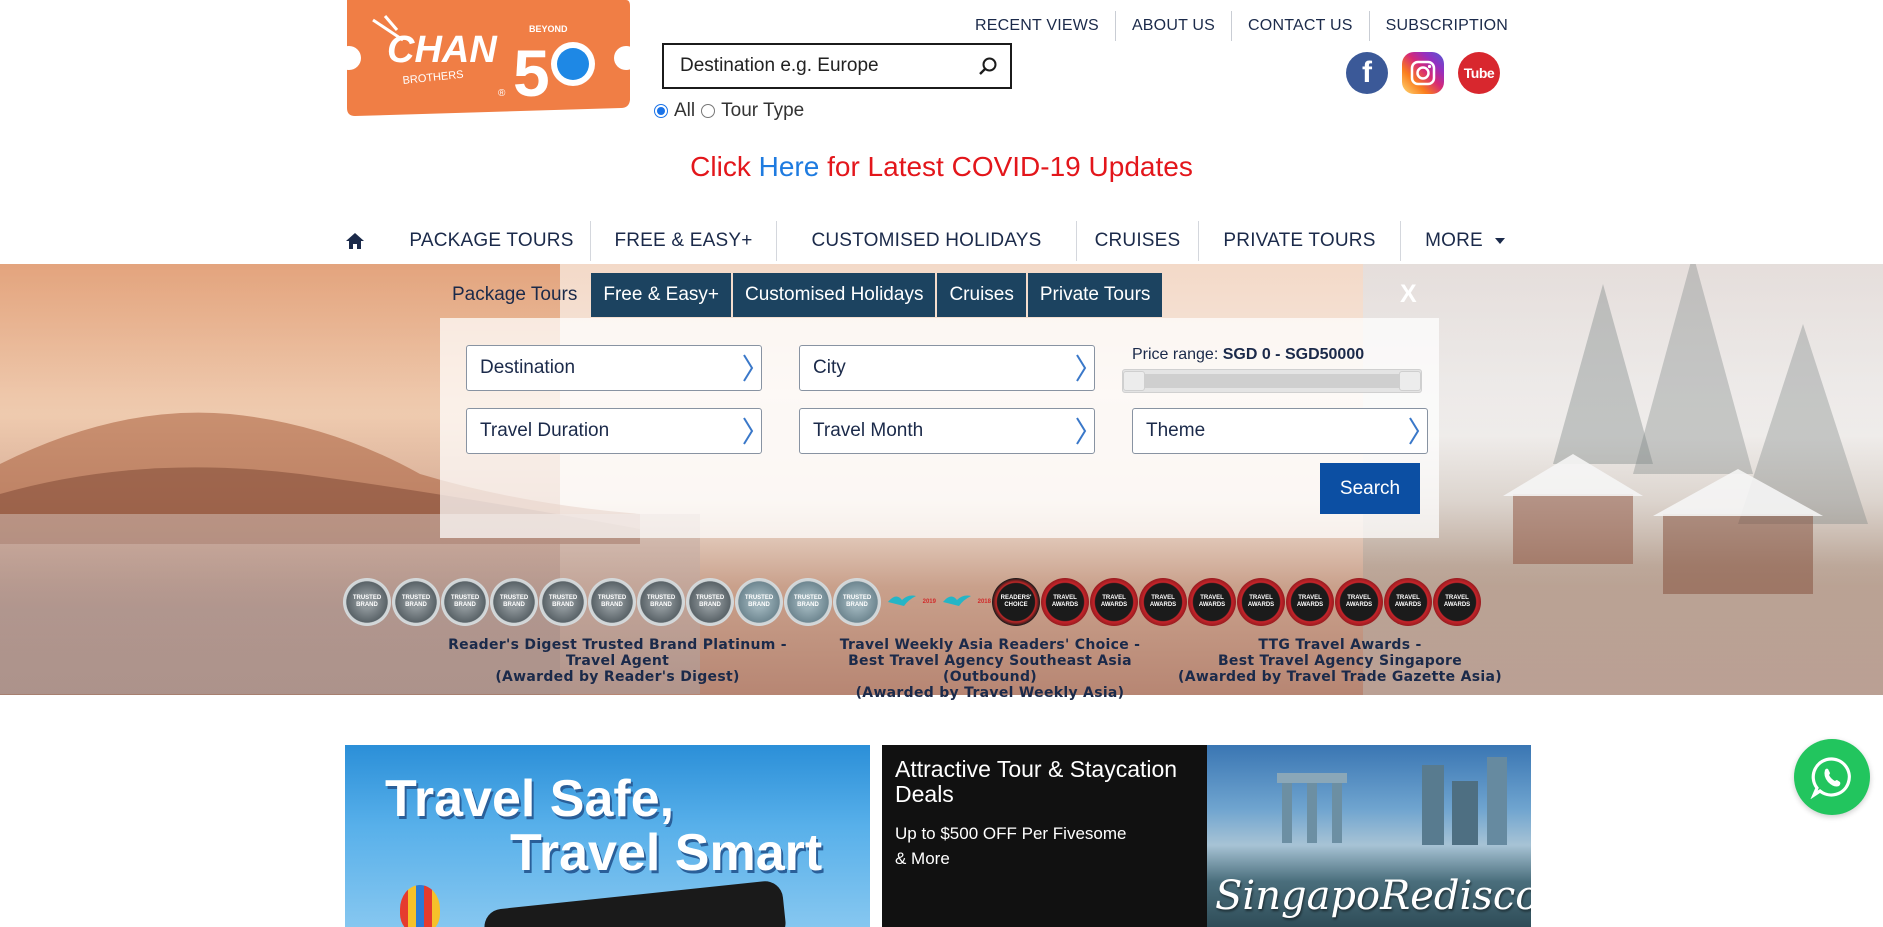 The height and width of the screenshot is (927, 1883). I want to click on home-icon, so click(369, 241).